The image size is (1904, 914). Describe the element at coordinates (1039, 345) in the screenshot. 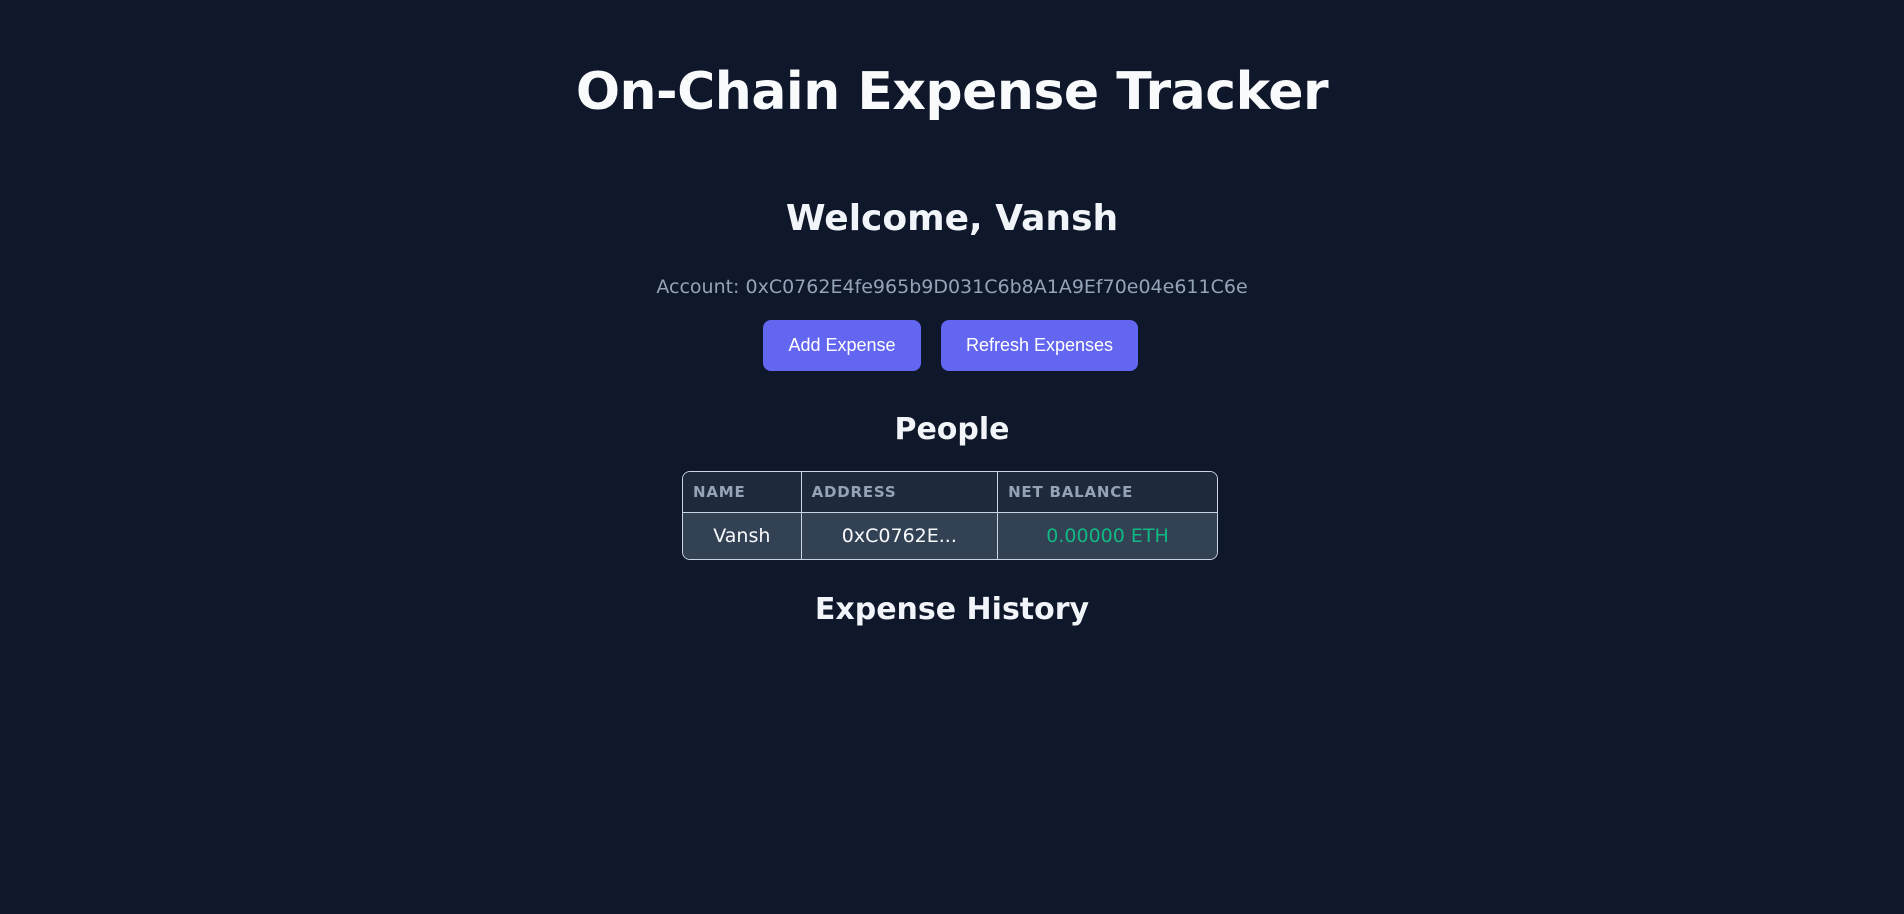

I see `refresh-expenses-button: Refresh Expenses` at that location.